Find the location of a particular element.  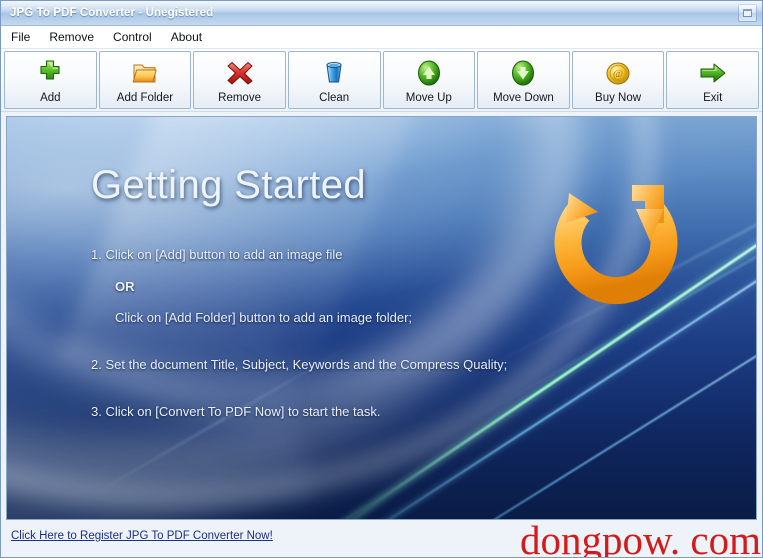

restore-window-button is located at coordinates (747, 13).